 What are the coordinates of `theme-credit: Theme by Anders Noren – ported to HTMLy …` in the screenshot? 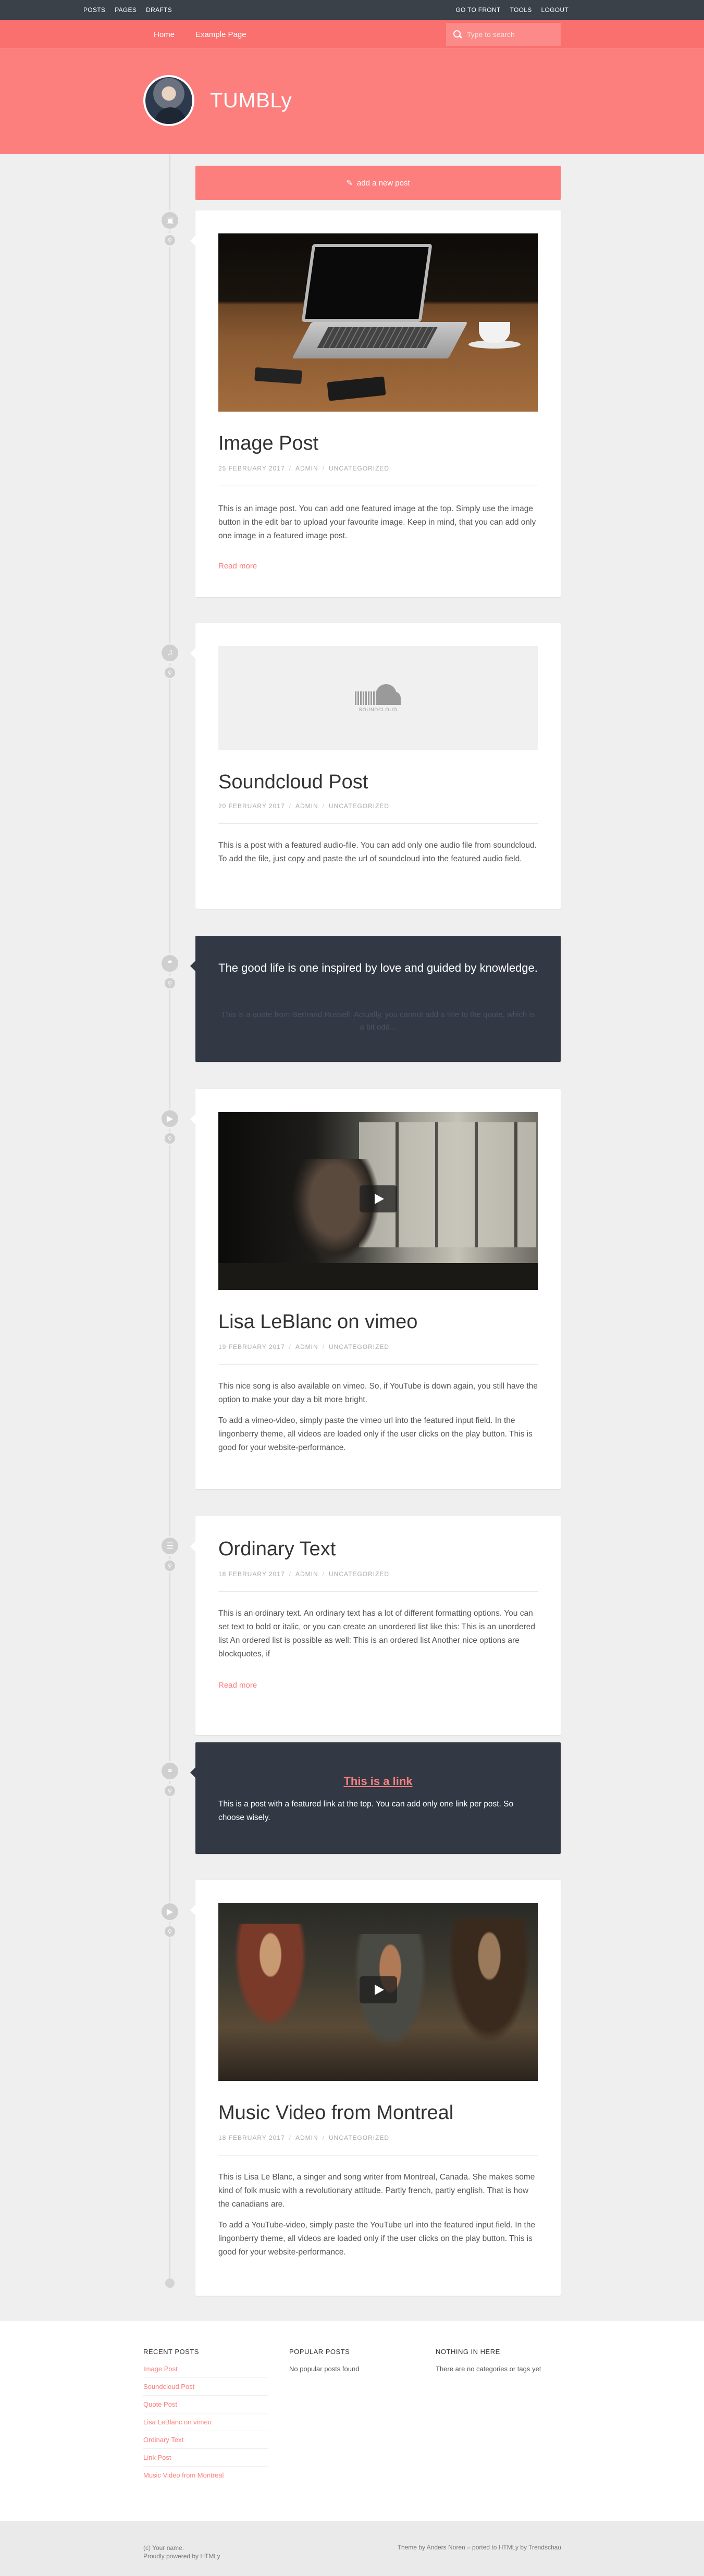 It's located at (479, 2547).